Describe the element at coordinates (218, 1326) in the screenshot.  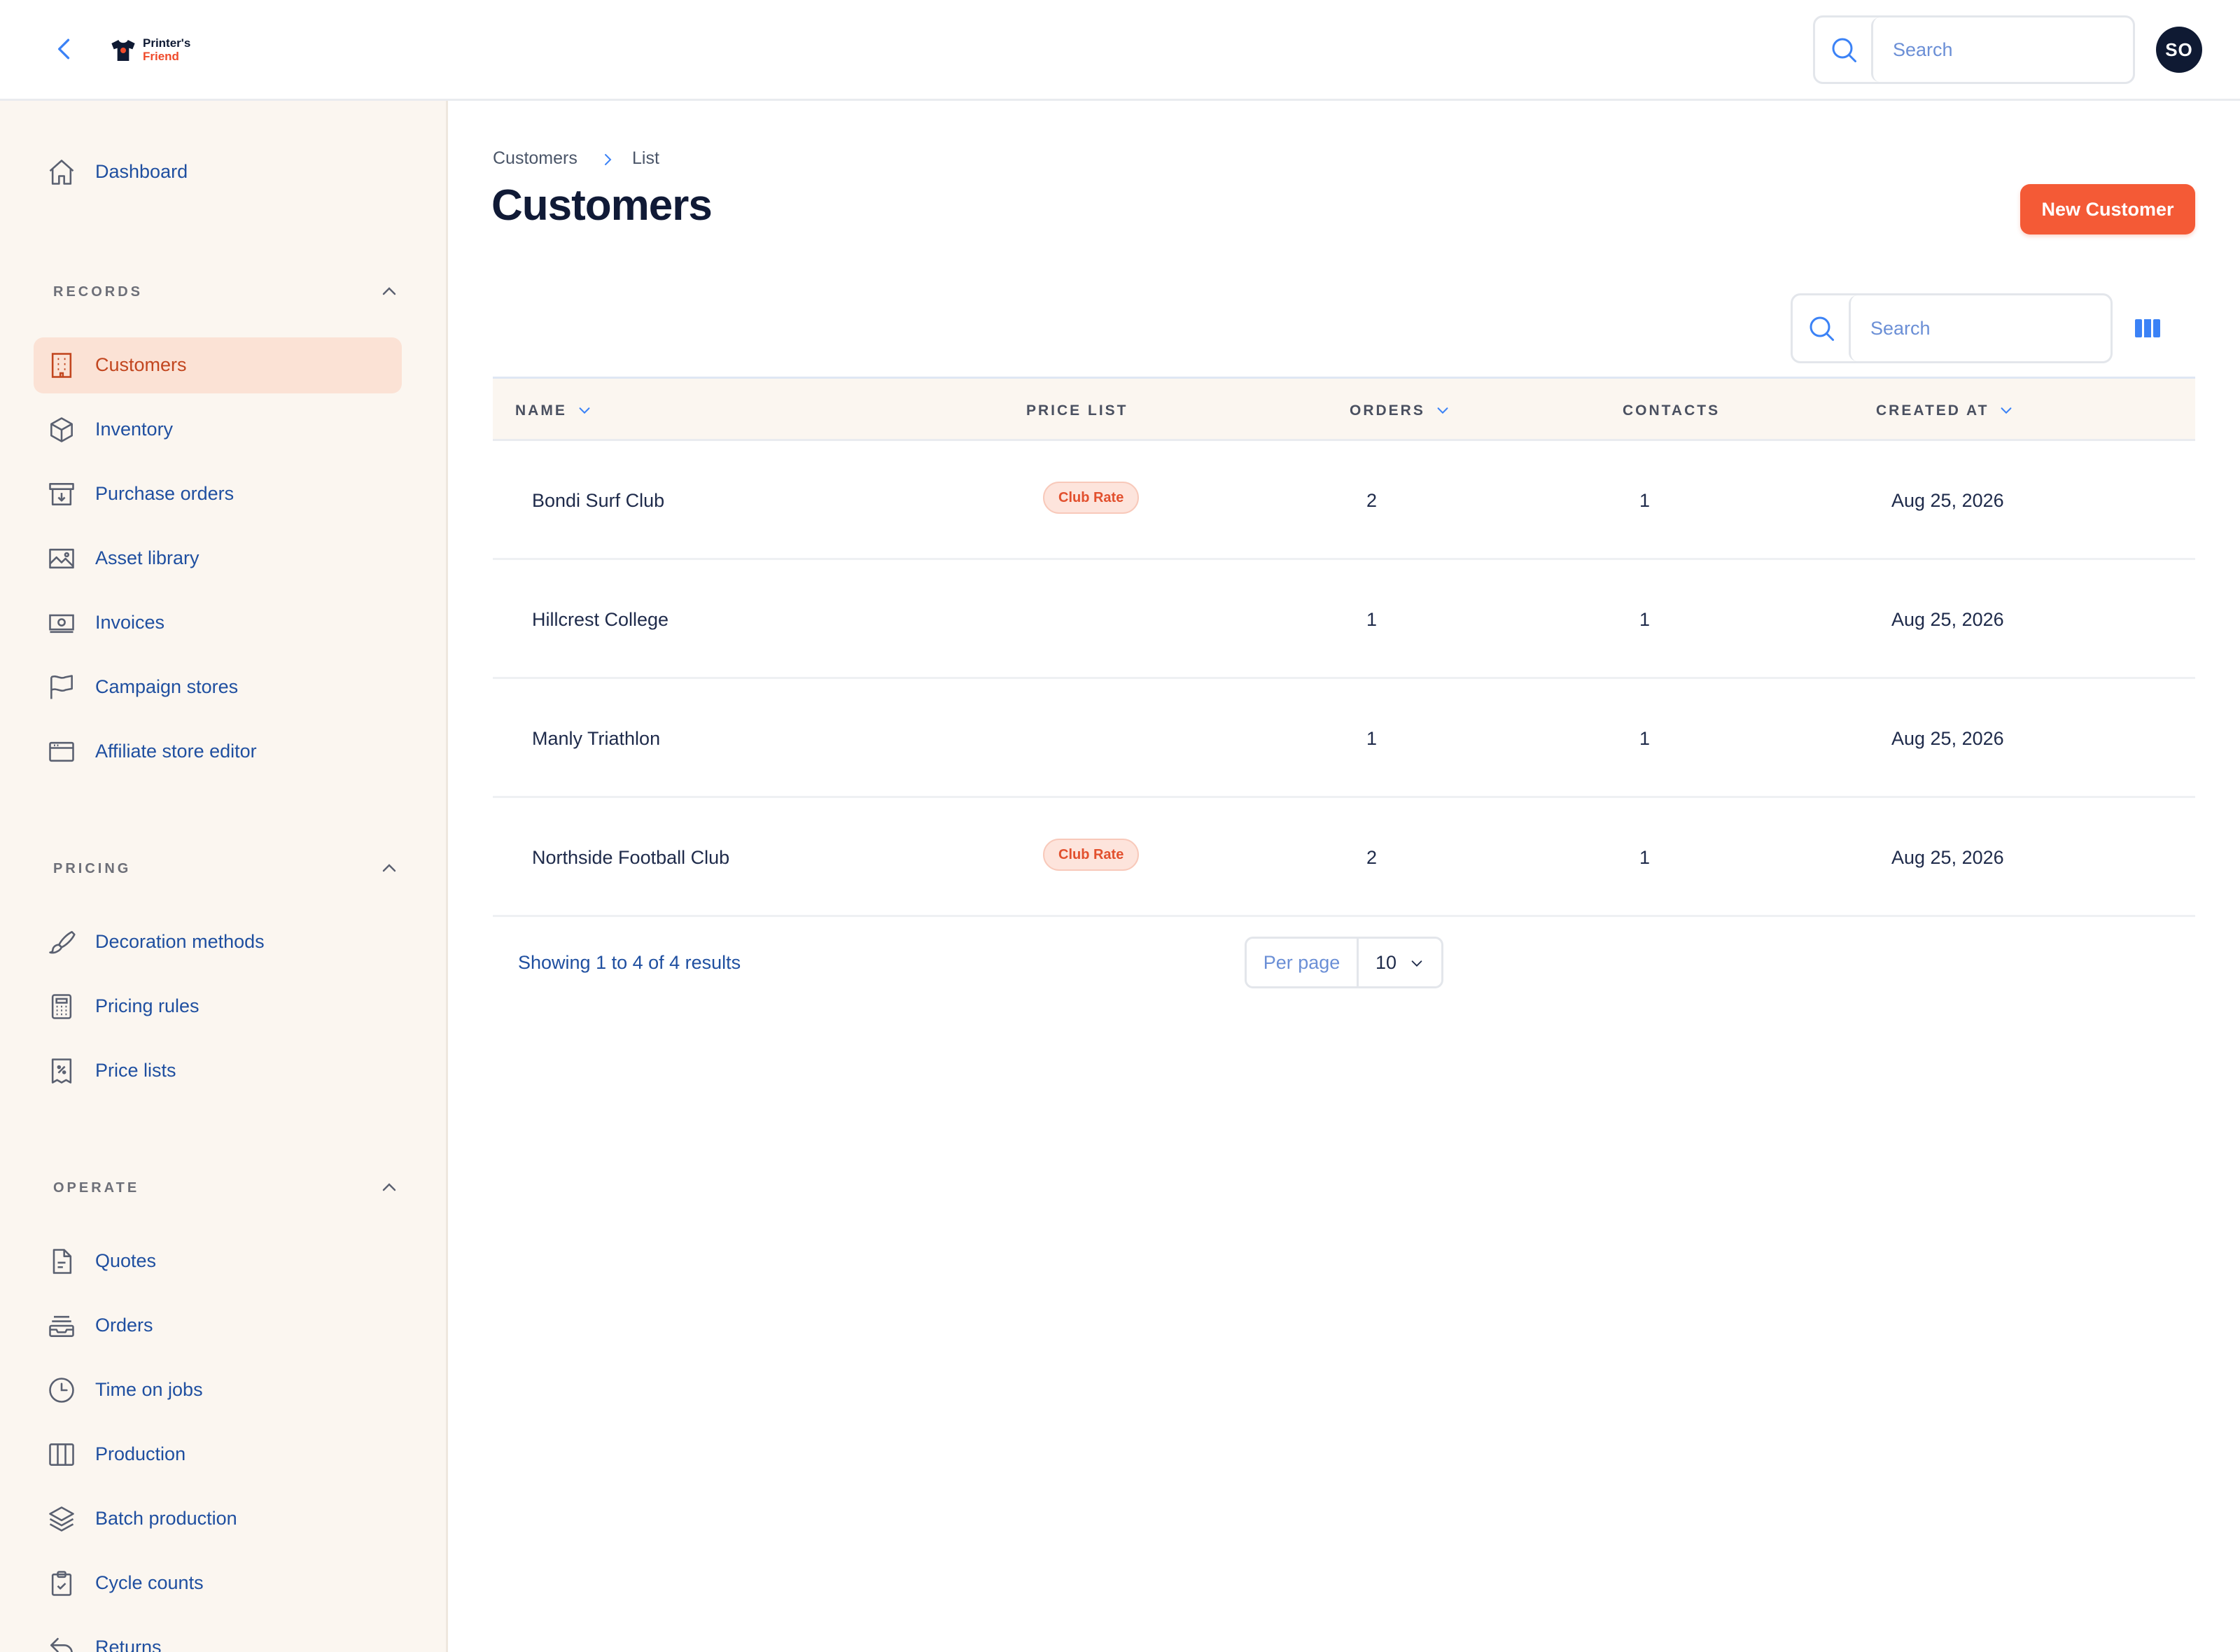
I see `sidebar-item-orders: Orders` at that location.